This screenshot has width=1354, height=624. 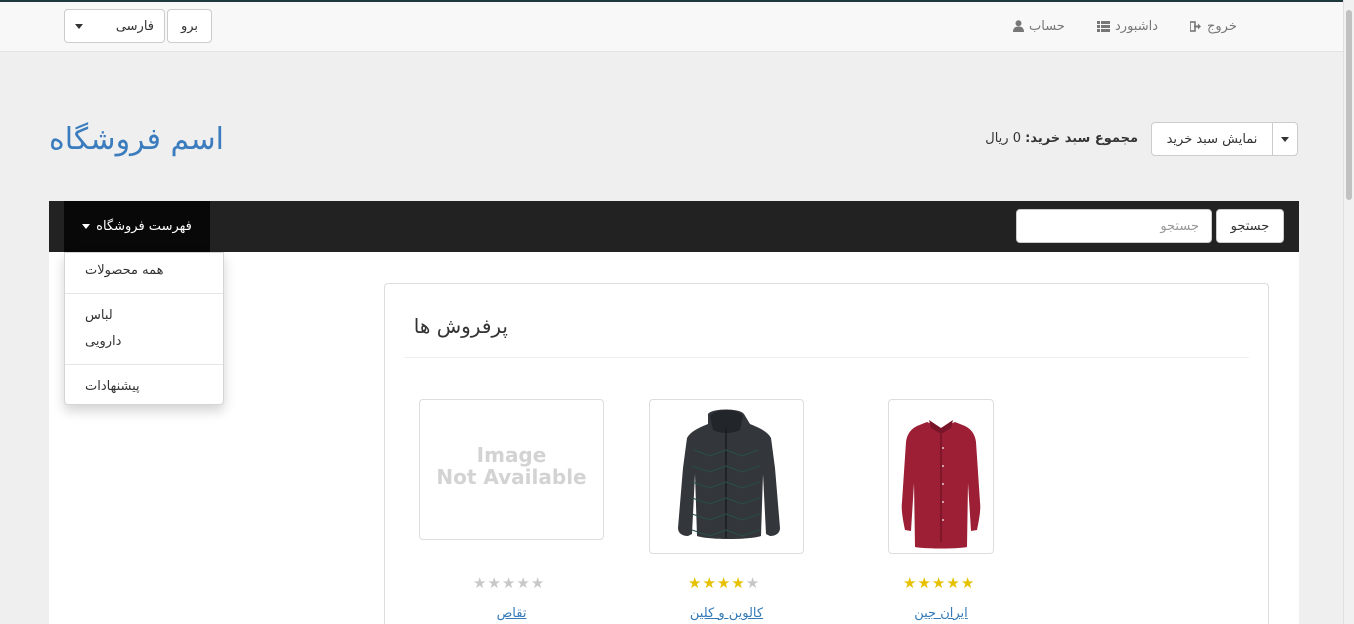 What do you see at coordinates (189, 26) in the screenshot?
I see `go-button: برو` at bounding box center [189, 26].